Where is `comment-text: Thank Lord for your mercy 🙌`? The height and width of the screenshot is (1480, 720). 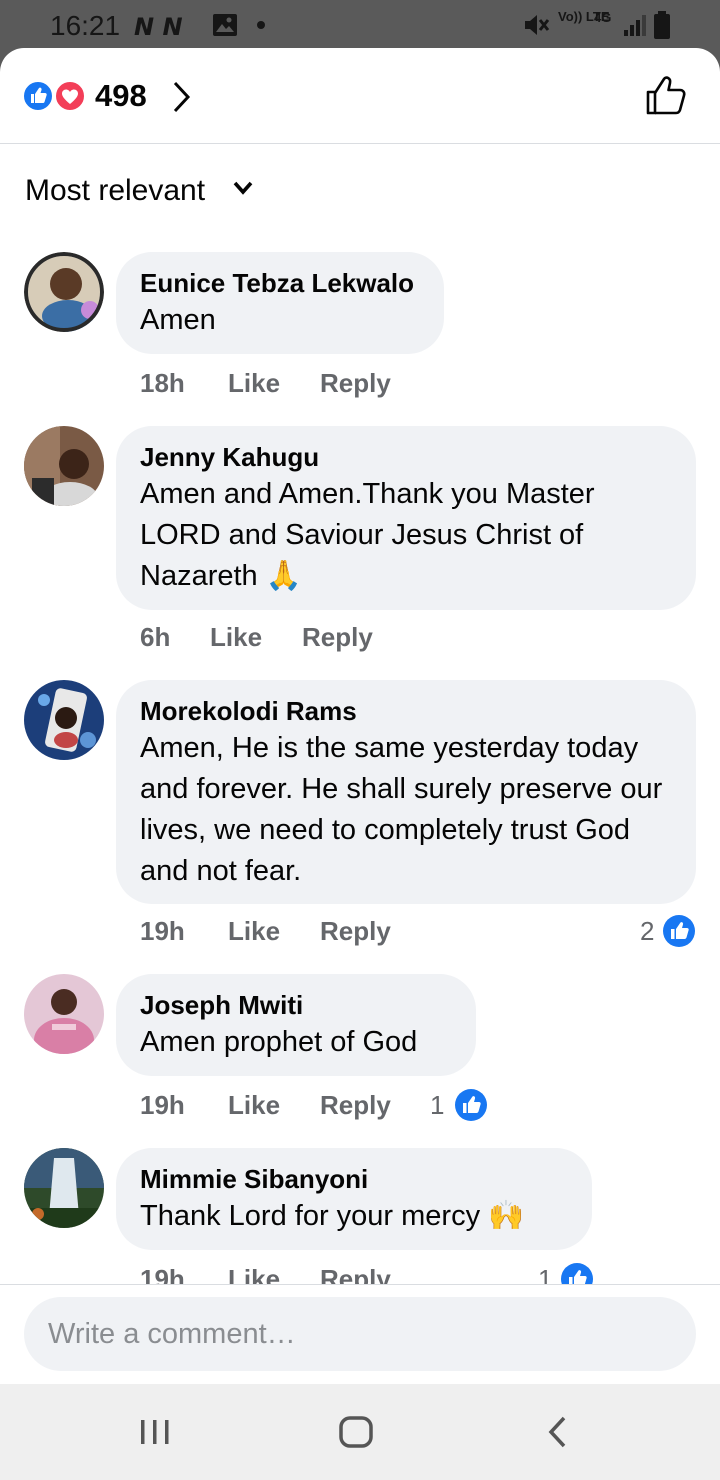
comment-text: Thank Lord for your mercy 🙌 is located at coordinates (332, 1216).